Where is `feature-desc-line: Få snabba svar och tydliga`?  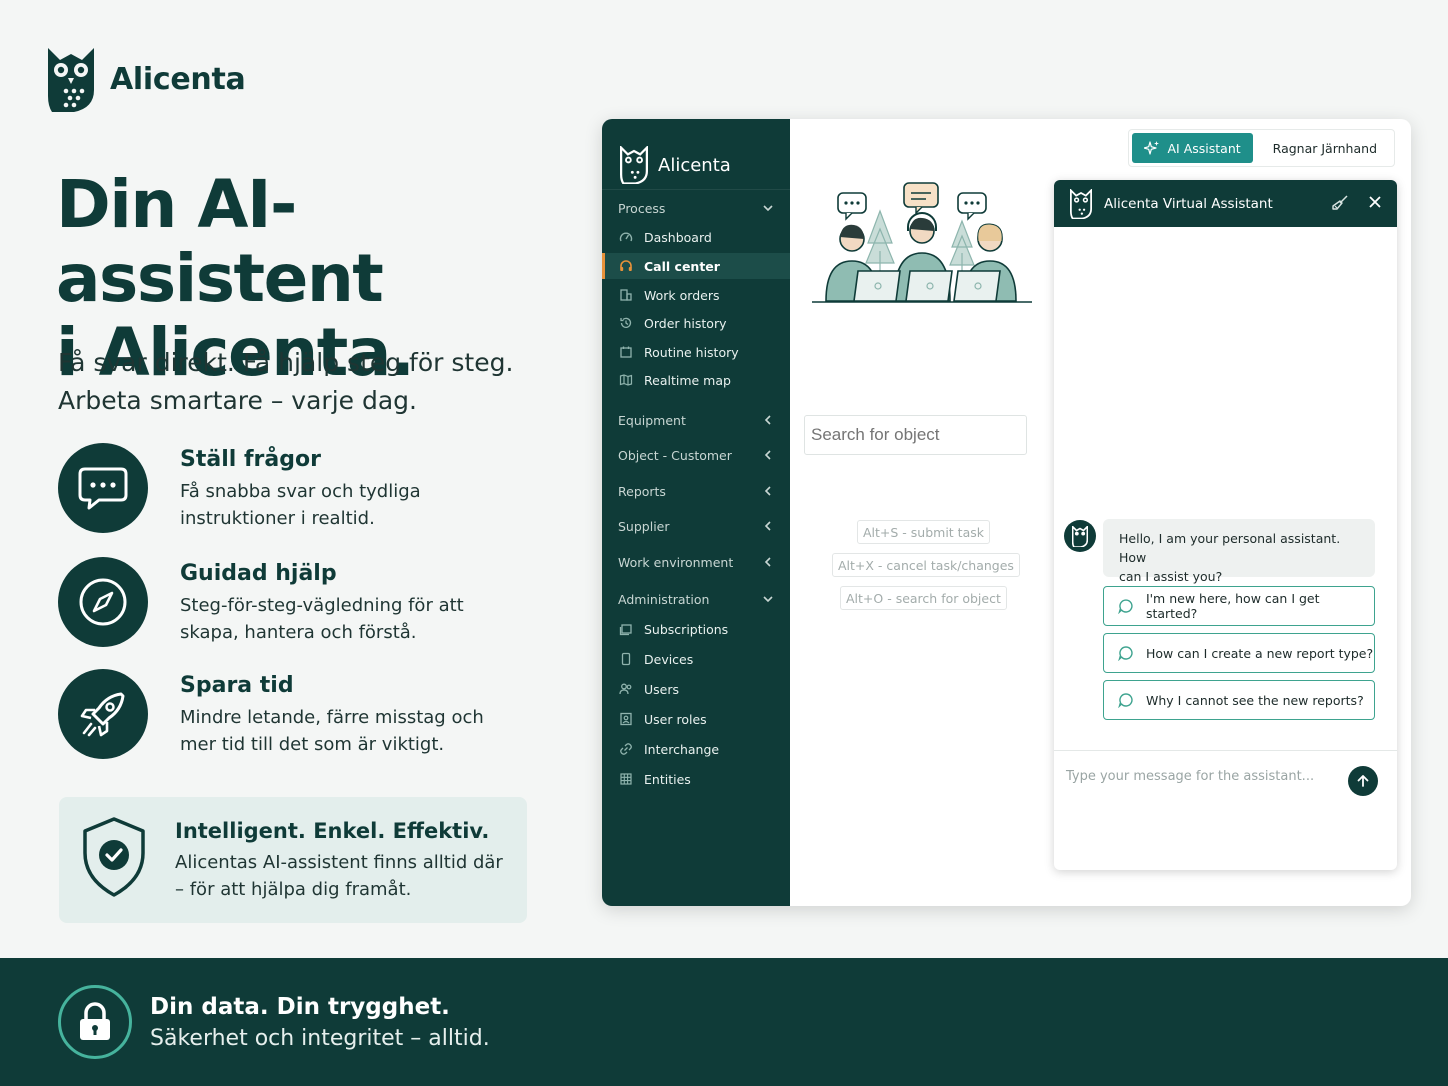 feature-desc-line: Få snabba svar och tydliga is located at coordinates (300, 491).